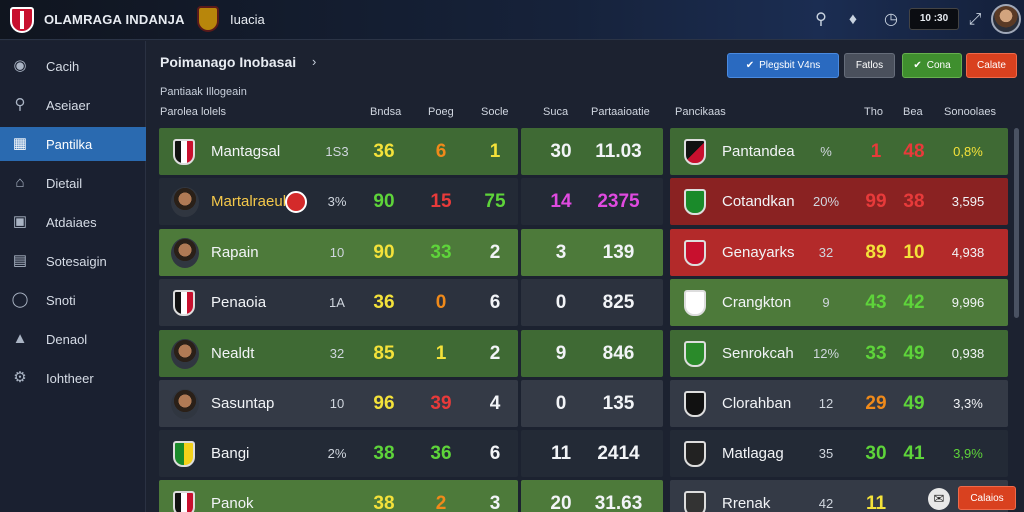  Describe the element at coordinates (22, 20) in the screenshot. I see `club-logo-icon` at that location.